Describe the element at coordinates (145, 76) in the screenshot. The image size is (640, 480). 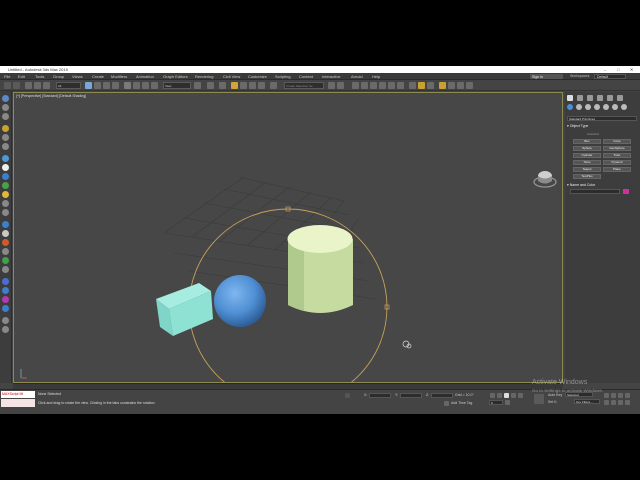
I see `menu-animation: Animation` at that location.